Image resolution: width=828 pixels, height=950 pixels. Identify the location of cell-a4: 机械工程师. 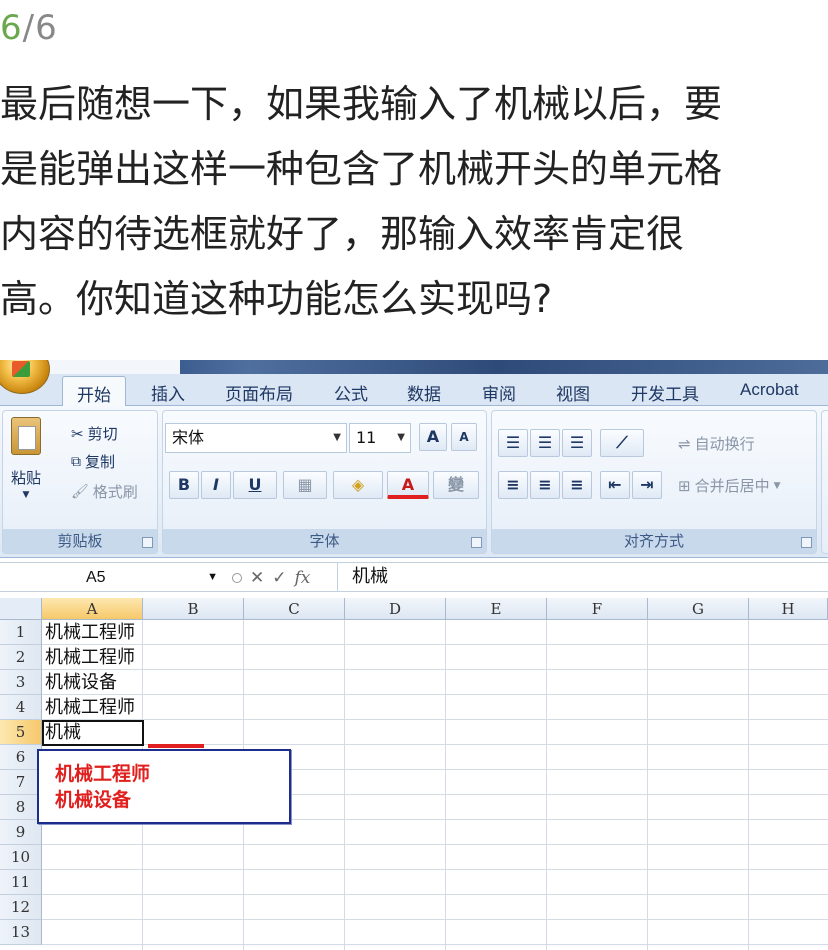
(90, 707).